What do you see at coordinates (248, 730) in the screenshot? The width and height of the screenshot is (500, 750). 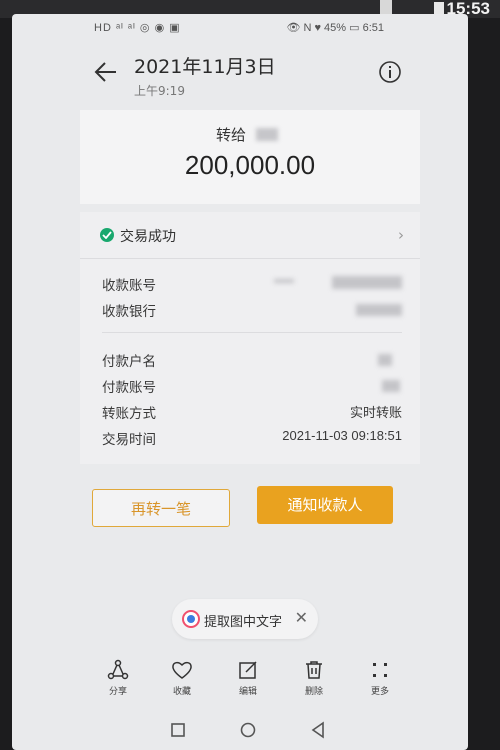 I see `home-icon` at bounding box center [248, 730].